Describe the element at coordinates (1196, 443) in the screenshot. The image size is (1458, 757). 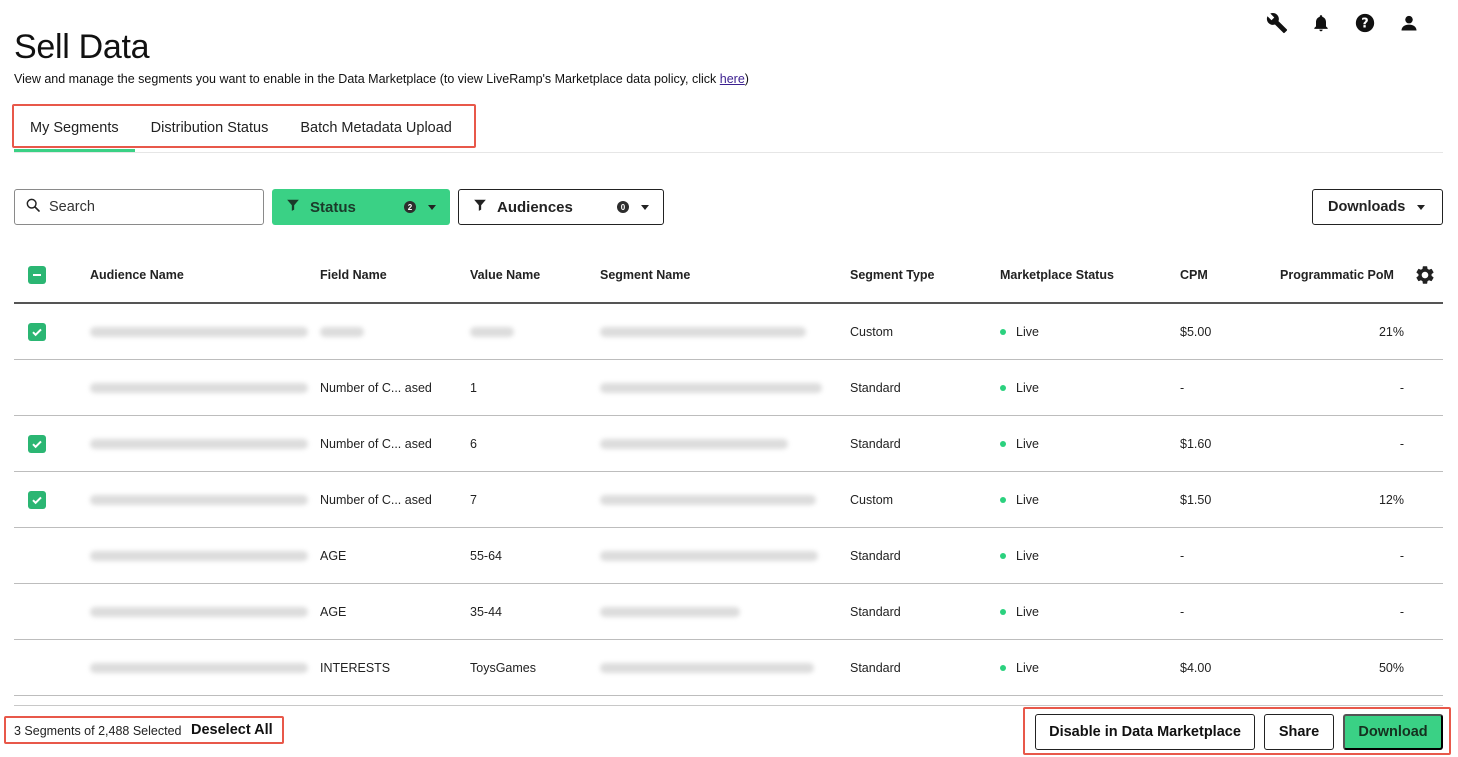
I see `cpm-cell: $1.60` at that location.